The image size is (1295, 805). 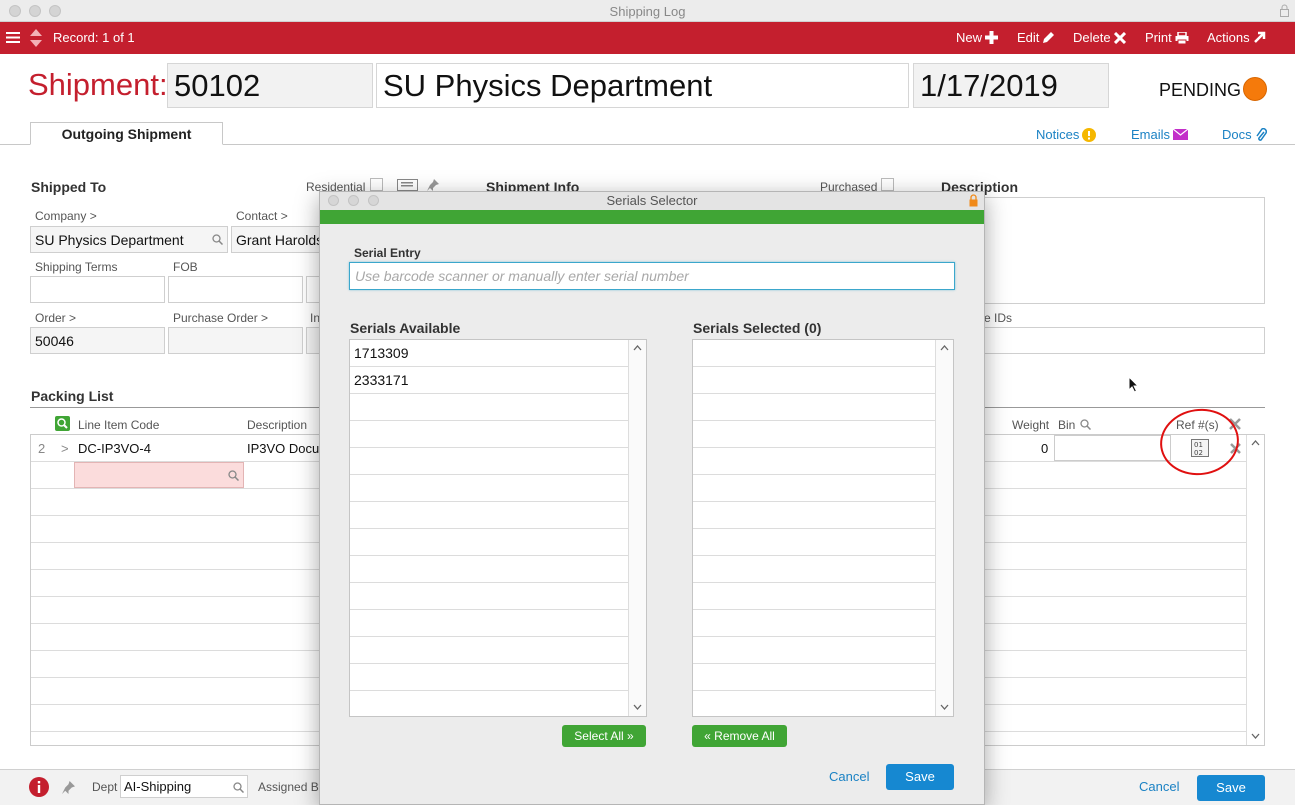 What do you see at coordinates (744, 736) in the screenshot?
I see `remove-all-label: Remove All` at bounding box center [744, 736].